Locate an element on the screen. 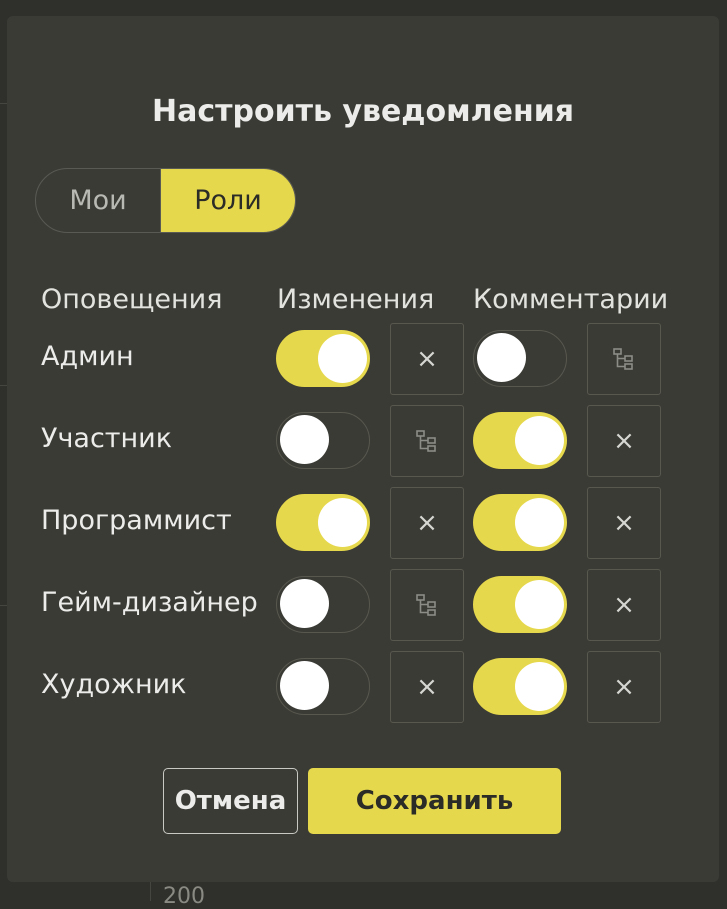 This screenshot has height=909, width=727. role-label: Художник is located at coordinates (114, 684).